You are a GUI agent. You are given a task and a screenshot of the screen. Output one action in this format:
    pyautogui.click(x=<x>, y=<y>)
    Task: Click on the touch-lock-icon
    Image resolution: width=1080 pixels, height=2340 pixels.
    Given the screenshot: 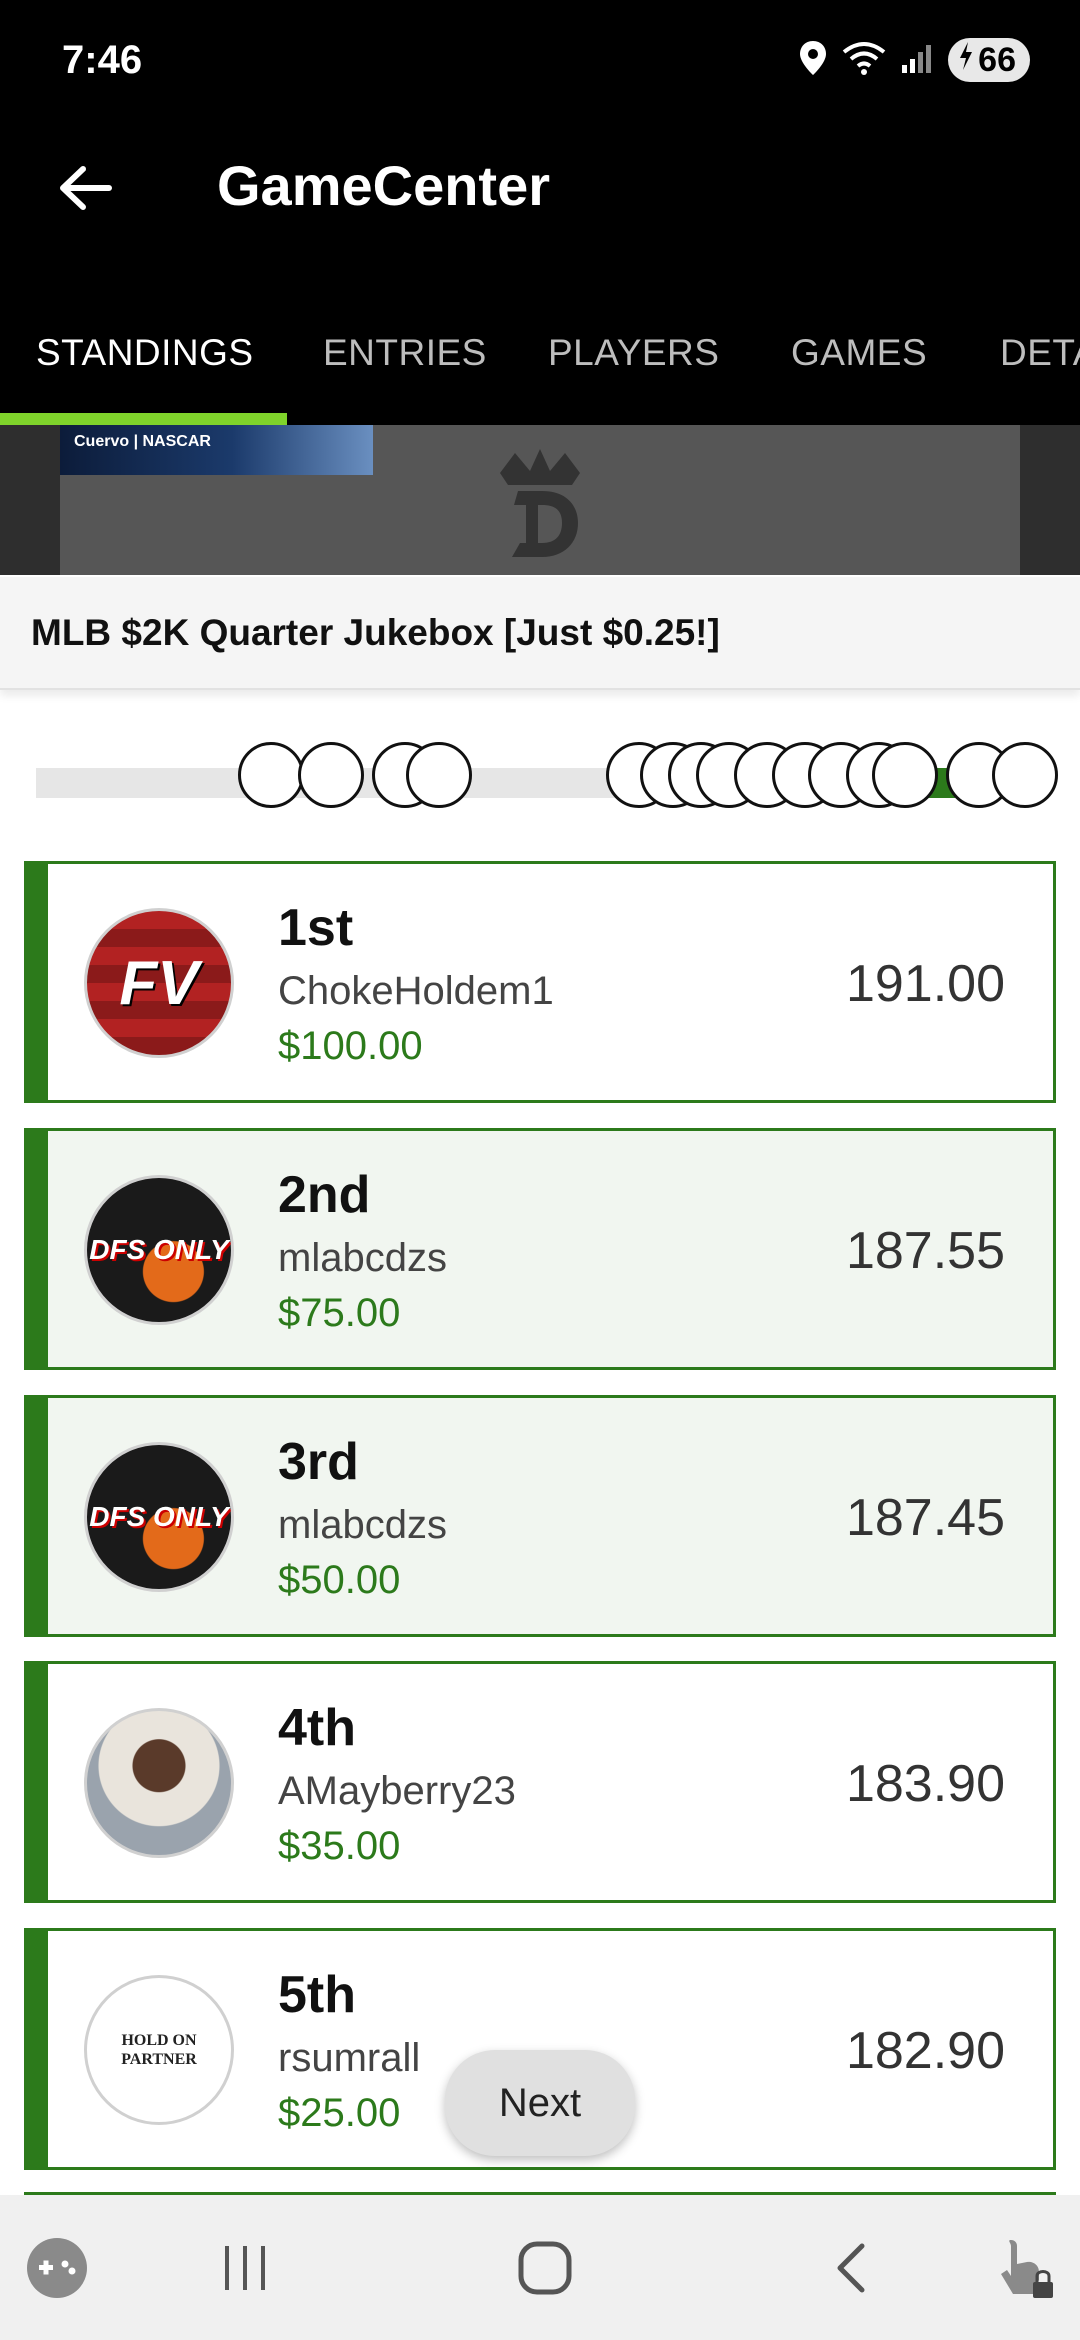 What is the action you would take?
    pyautogui.click(x=1025, y=2270)
    